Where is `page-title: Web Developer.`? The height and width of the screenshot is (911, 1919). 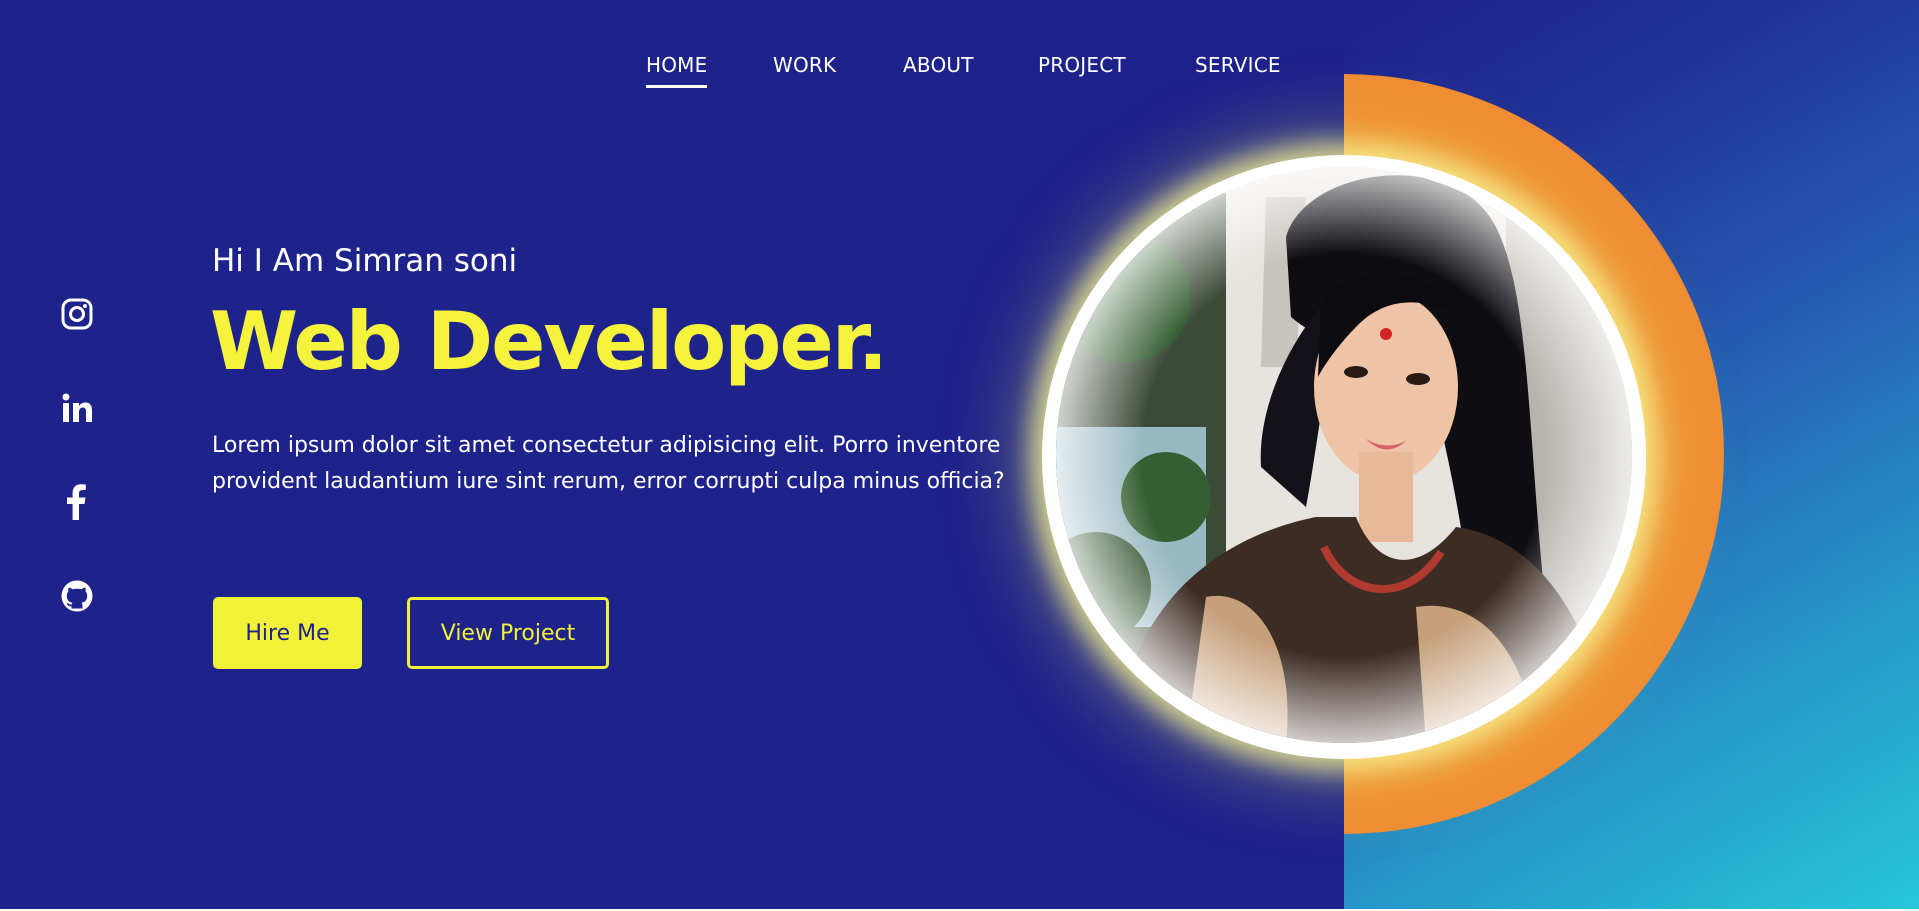
page-title: Web Developer. is located at coordinates (549, 341).